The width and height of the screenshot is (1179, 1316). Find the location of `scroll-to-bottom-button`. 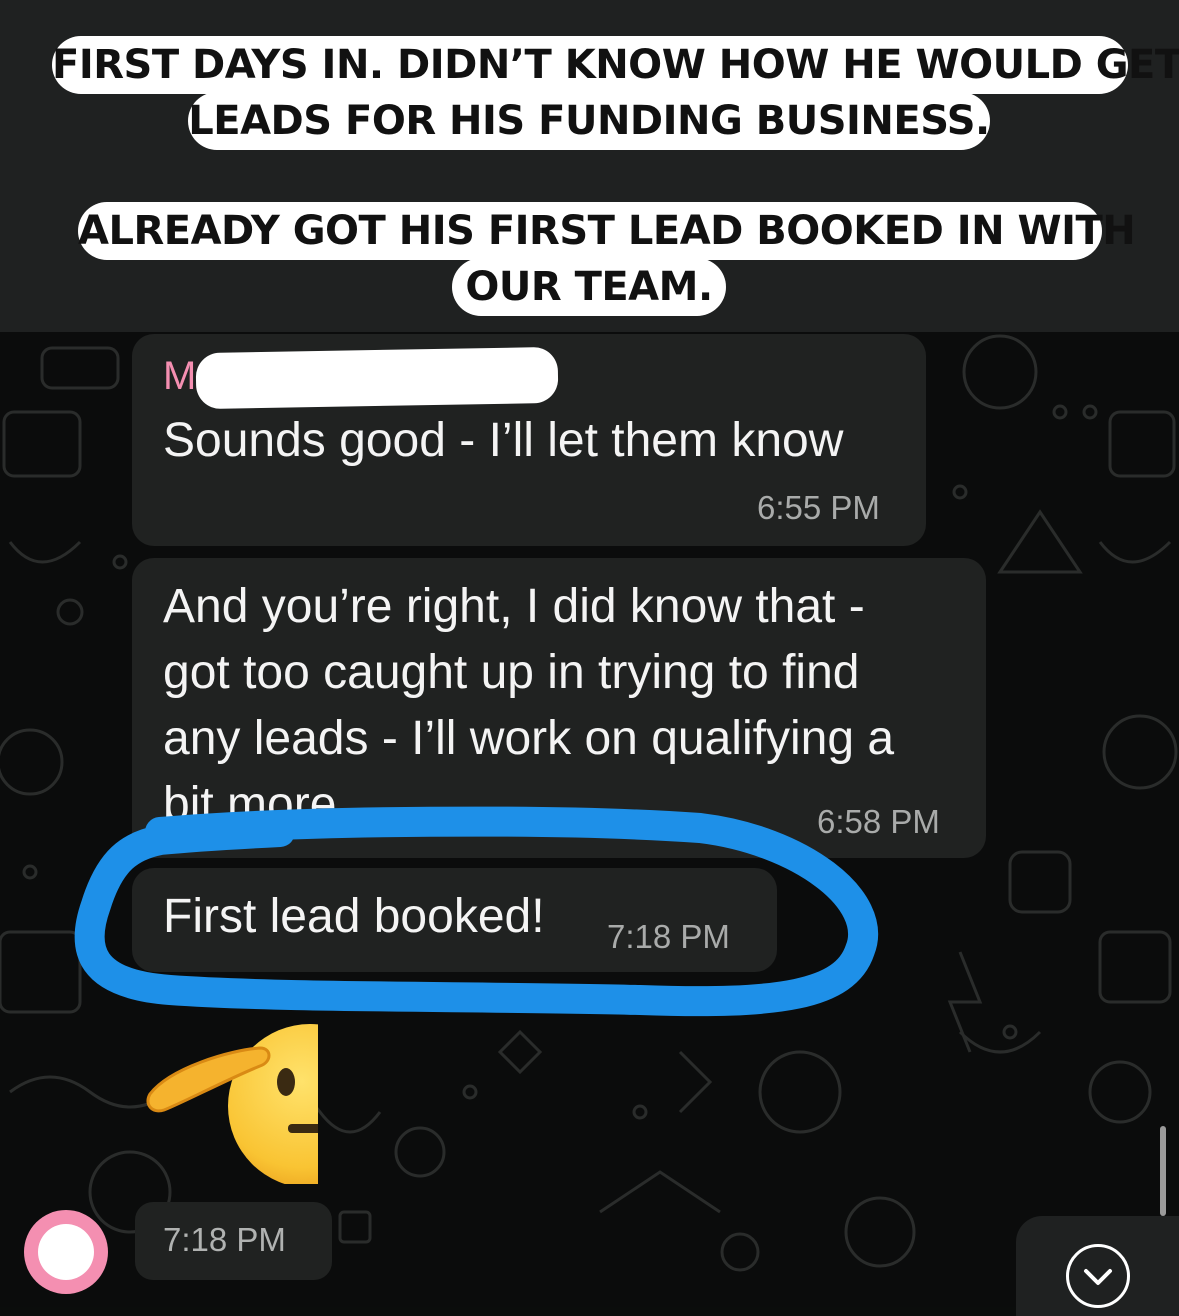

scroll-to-bottom-button is located at coordinates (1097, 1266).